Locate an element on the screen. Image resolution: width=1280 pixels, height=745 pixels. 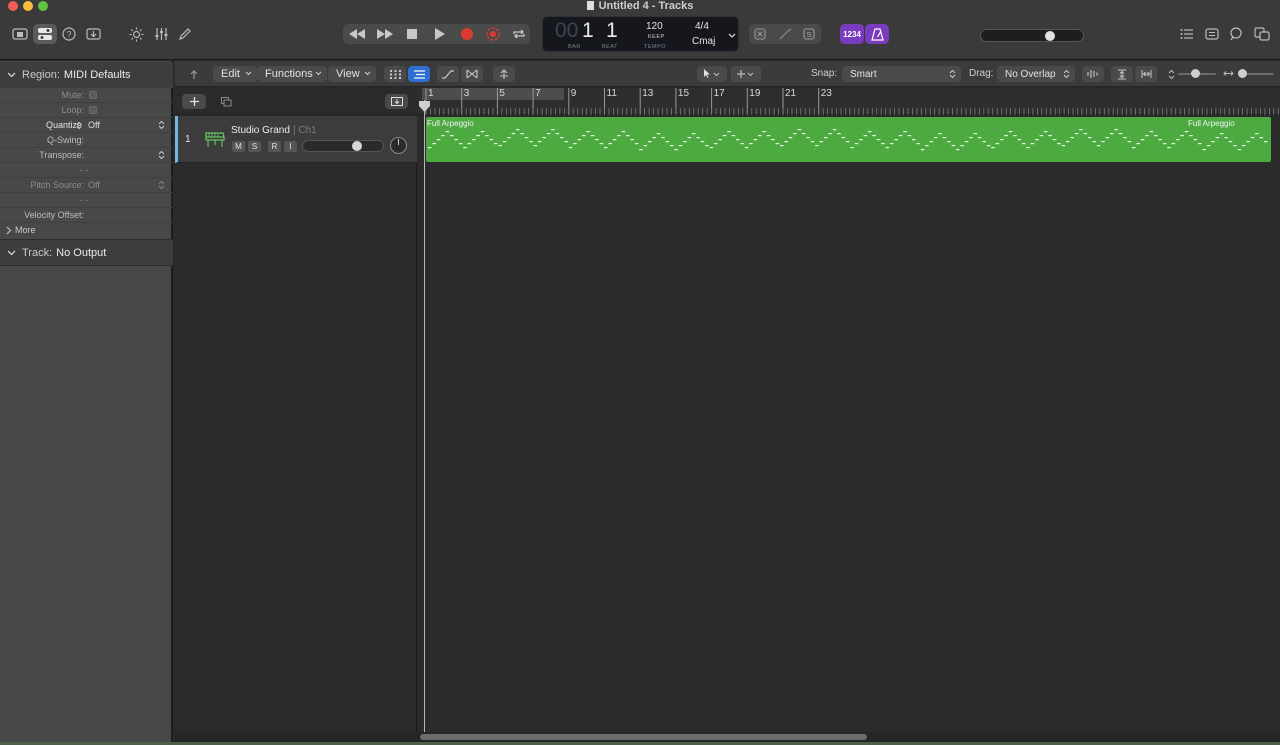
cycle-button is located at coordinates (519, 34).